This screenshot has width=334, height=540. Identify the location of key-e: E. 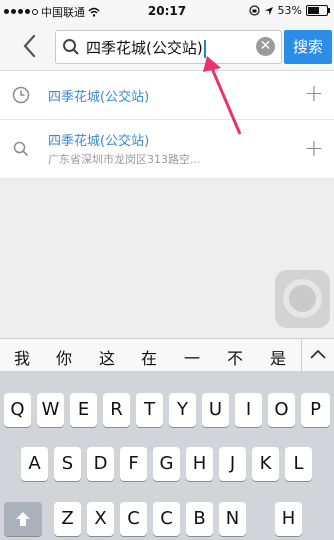
(83, 410).